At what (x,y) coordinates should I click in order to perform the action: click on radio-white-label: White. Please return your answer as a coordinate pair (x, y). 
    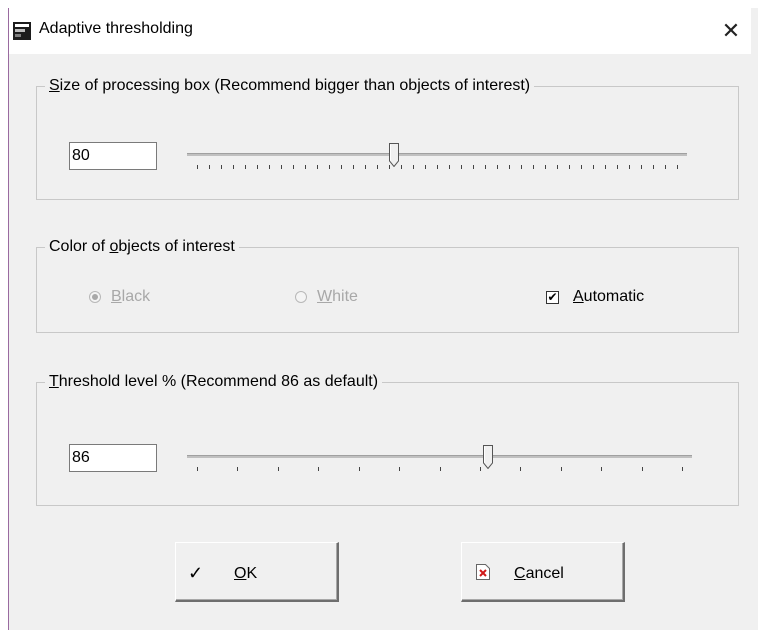
    Looking at the image, I should click on (337, 296).